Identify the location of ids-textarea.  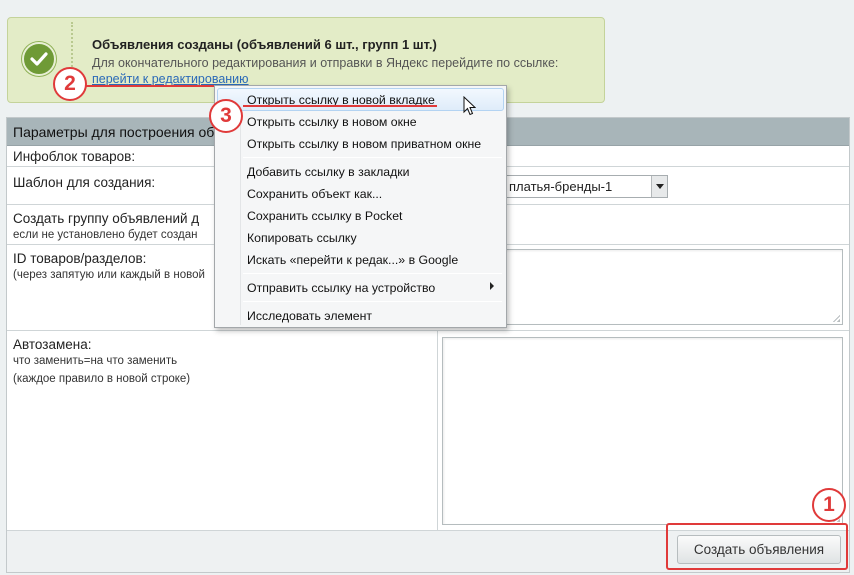
(672, 287).